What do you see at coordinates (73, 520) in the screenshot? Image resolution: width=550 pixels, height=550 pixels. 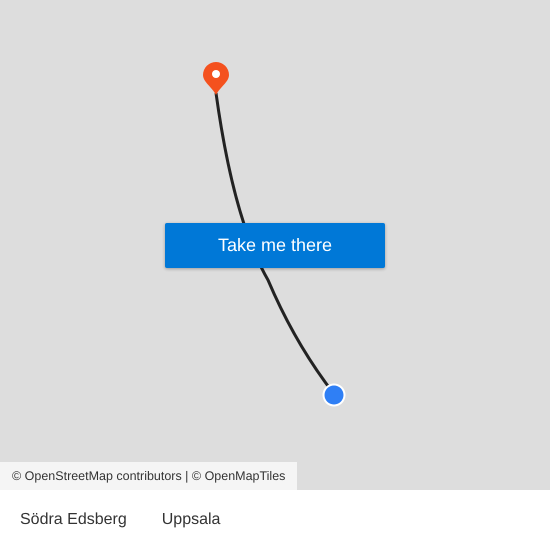 I see `origin-name: Södra Edsberg` at bounding box center [73, 520].